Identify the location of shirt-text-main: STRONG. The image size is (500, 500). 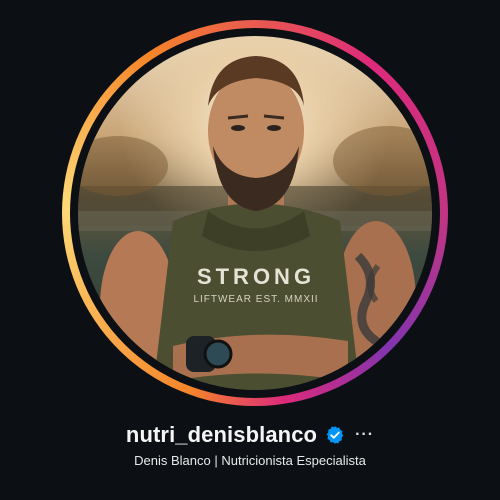
(256, 276).